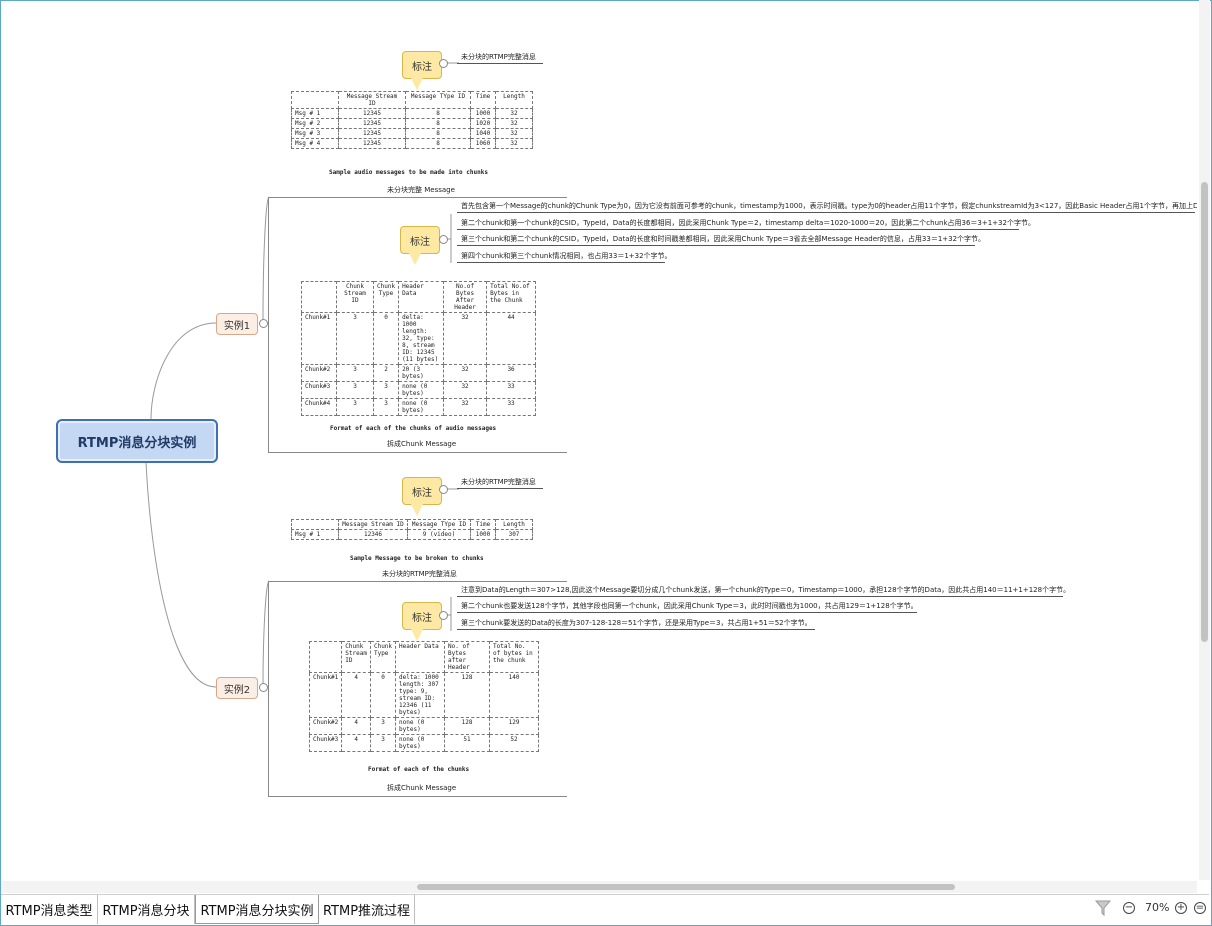 This screenshot has height=926, width=1212. What do you see at coordinates (257, 909) in the screenshot?
I see `tab-rtmp-chunking-examples: RTMP消息分块实例` at bounding box center [257, 909].